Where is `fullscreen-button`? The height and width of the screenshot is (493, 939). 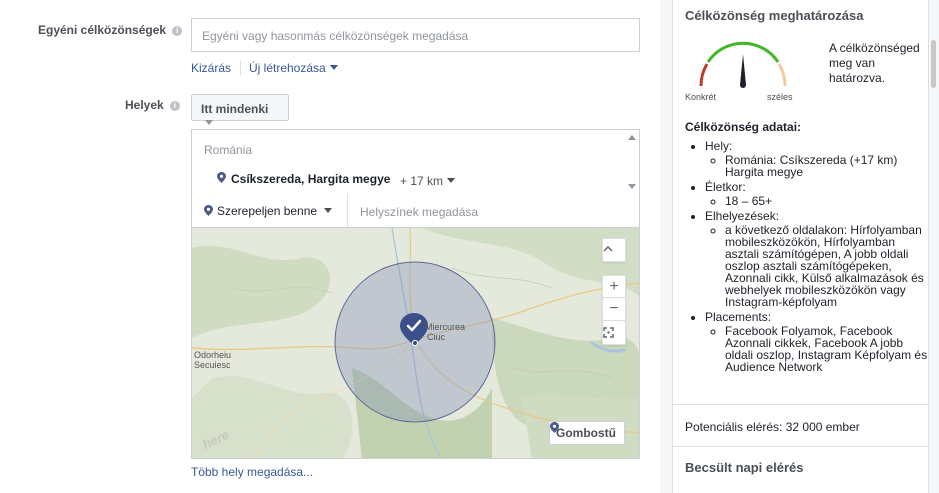
fullscreen-button is located at coordinates (614, 333).